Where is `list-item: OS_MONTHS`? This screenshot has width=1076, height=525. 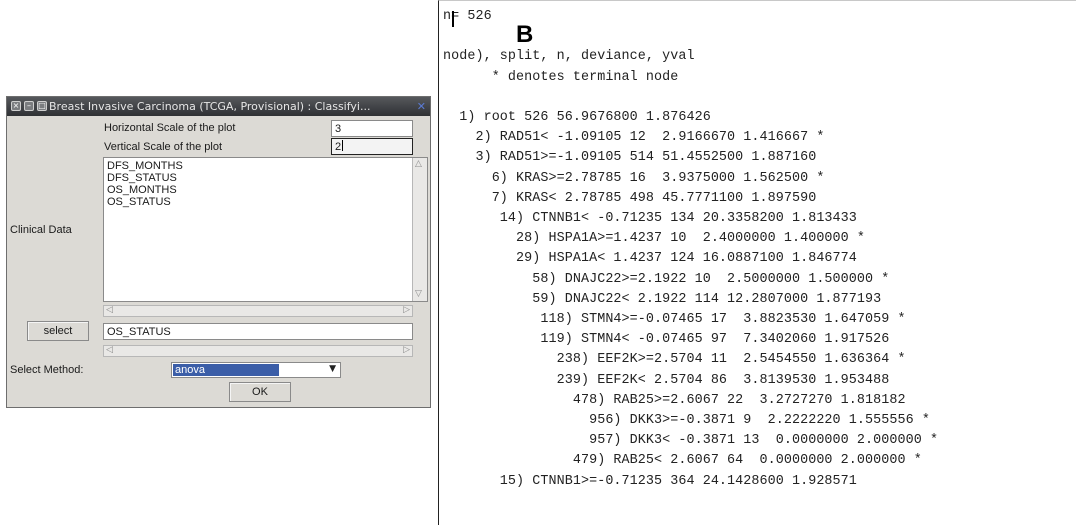 list-item: OS_MONTHS is located at coordinates (145, 190).